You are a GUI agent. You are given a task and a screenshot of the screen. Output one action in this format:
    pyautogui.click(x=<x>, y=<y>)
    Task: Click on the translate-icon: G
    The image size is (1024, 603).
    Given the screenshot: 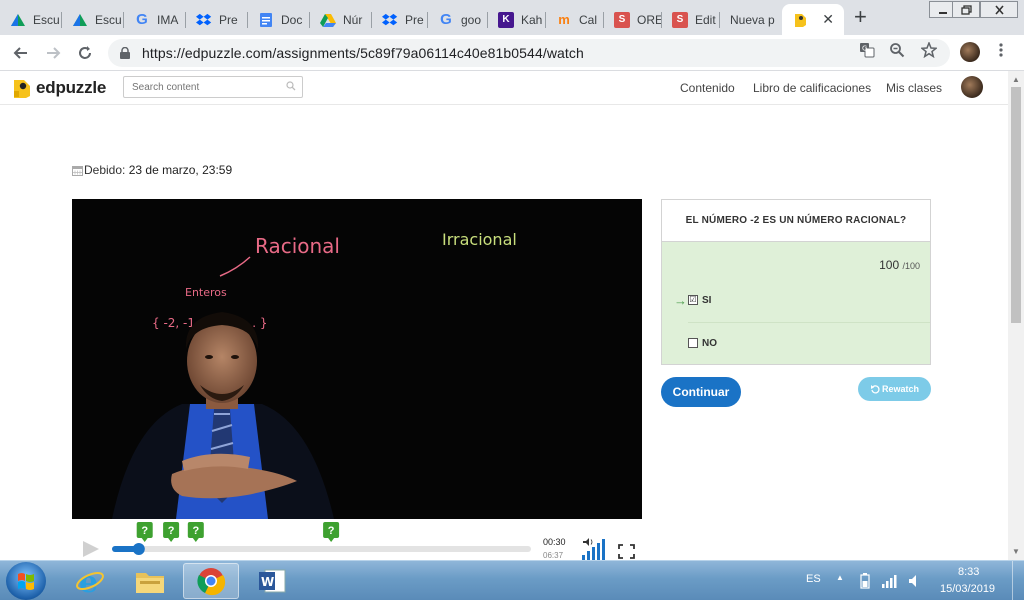 What is the action you would take?
    pyautogui.click(x=867, y=50)
    